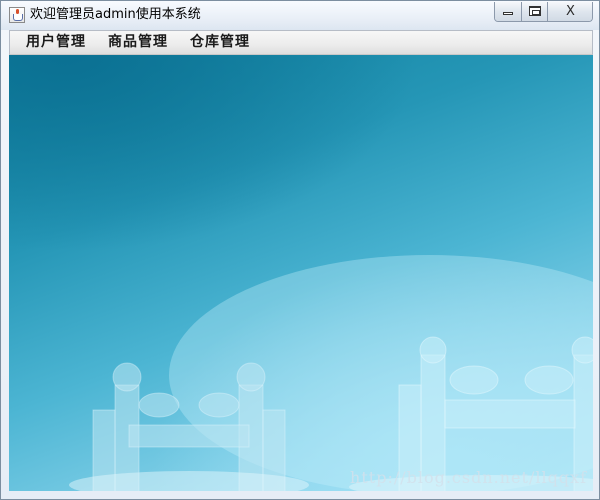 The width and height of the screenshot is (600, 500). I want to click on minimize-icon, so click(508, 13).